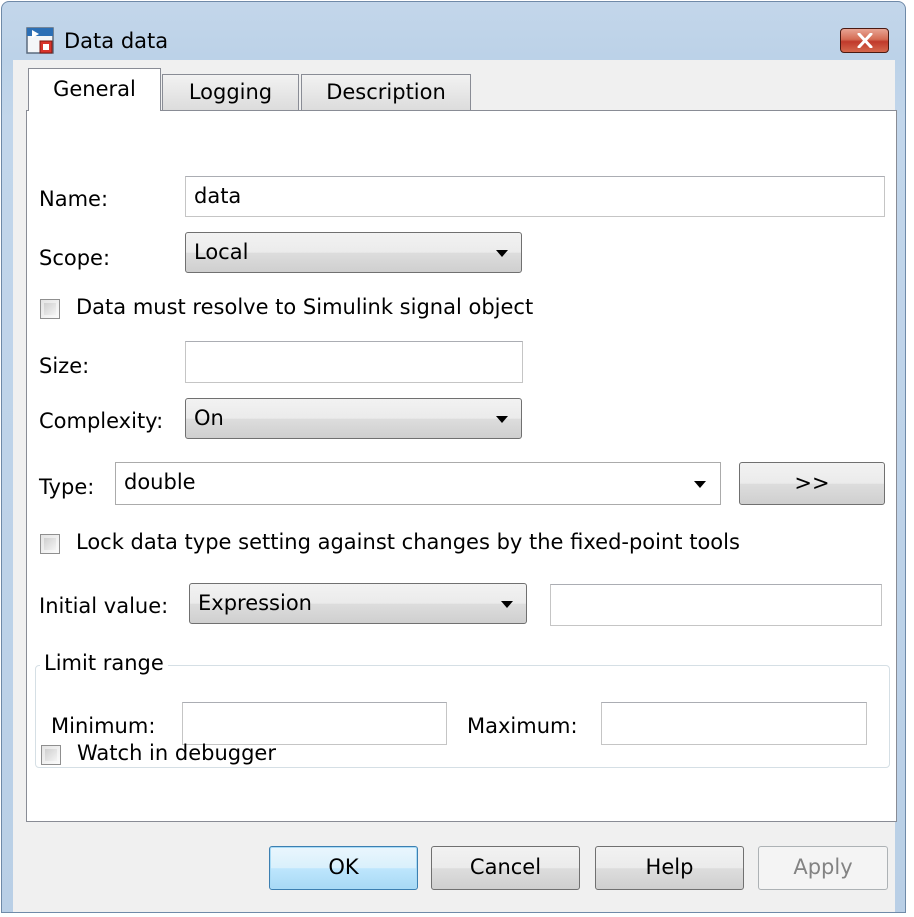 The height and width of the screenshot is (917, 914). I want to click on minimum-label: Minimum:, so click(103, 726).